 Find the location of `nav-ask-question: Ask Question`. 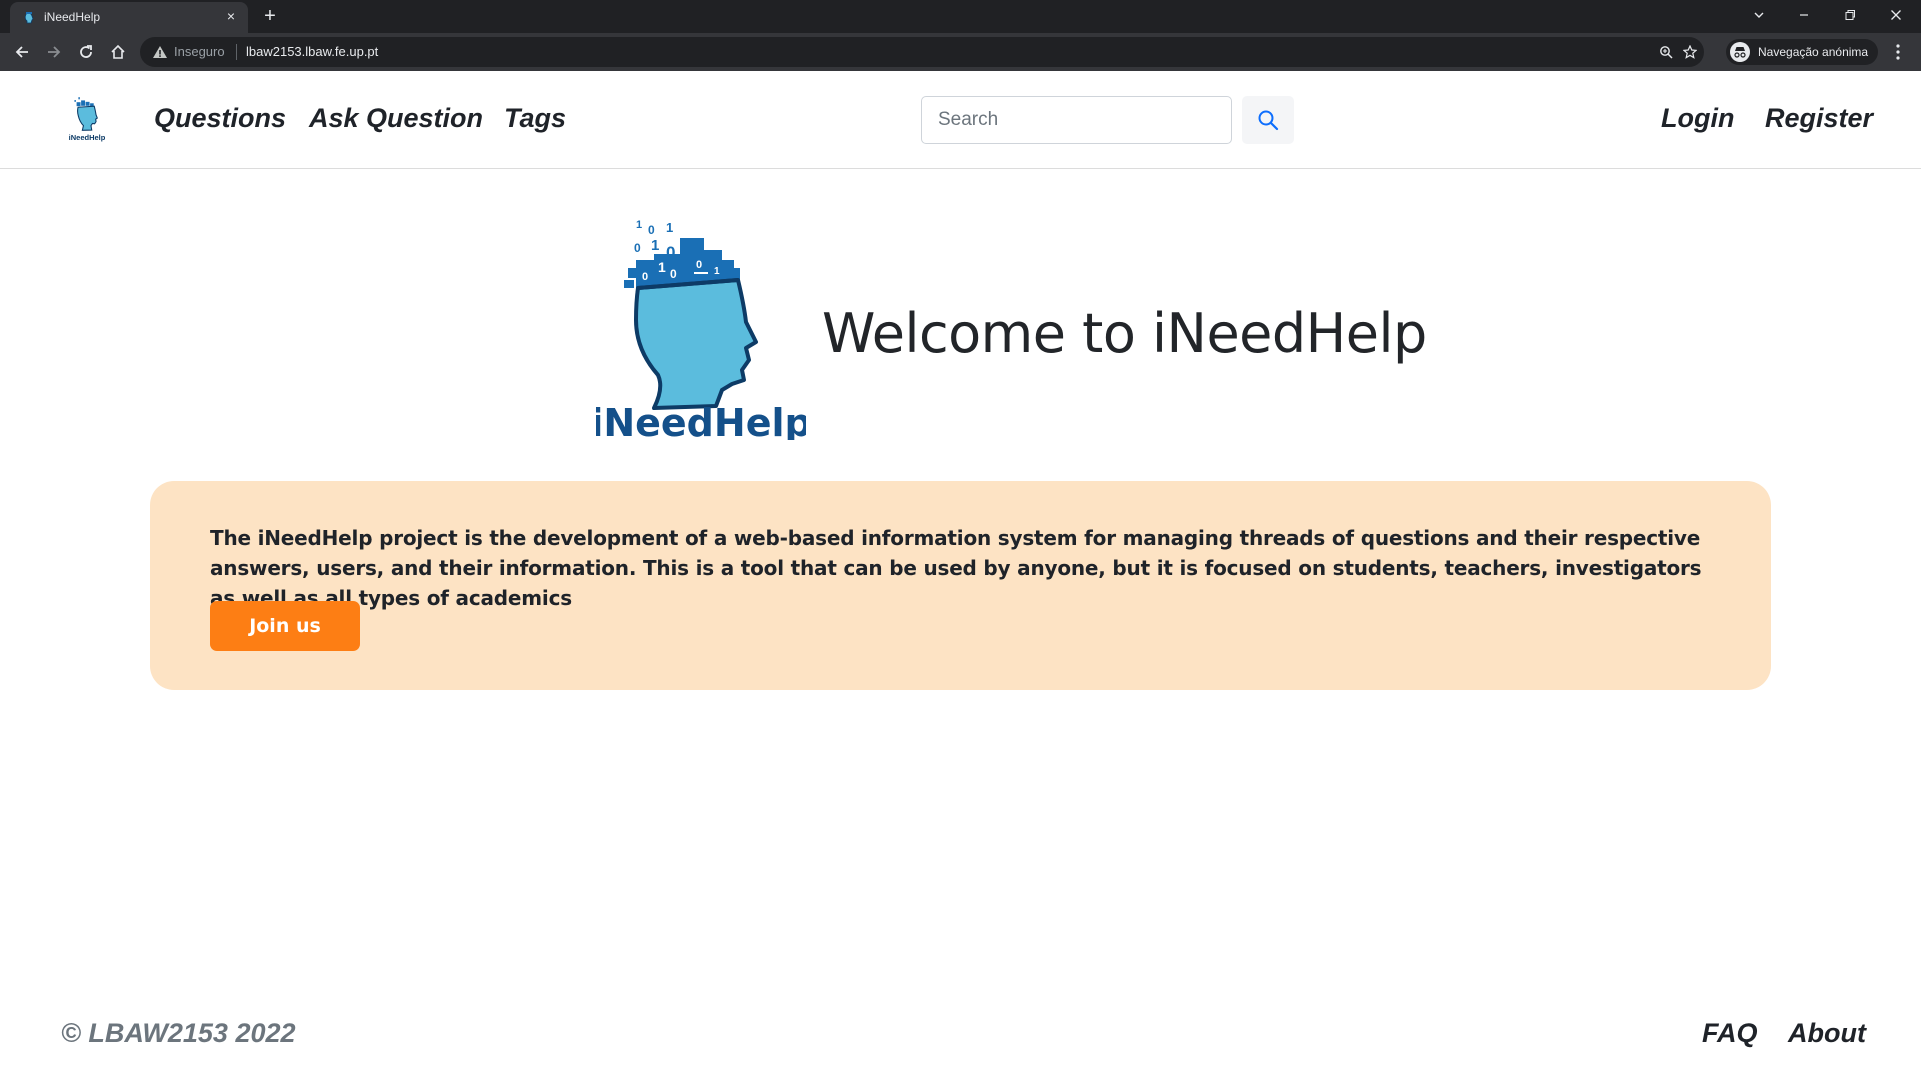

nav-ask-question: Ask Question is located at coordinates (396, 118).